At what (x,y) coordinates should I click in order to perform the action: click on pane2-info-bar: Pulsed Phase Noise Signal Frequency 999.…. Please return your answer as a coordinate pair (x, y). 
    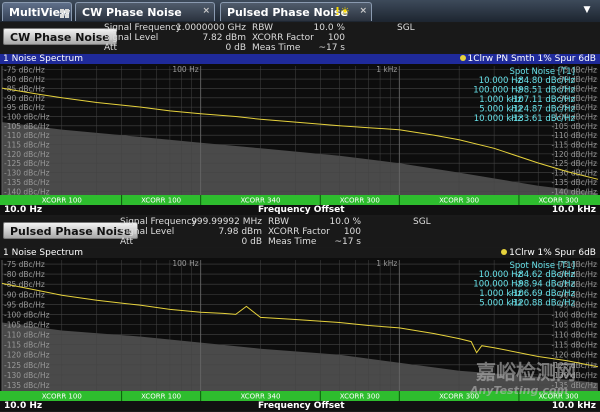
    Looking at the image, I should click on (300, 232).